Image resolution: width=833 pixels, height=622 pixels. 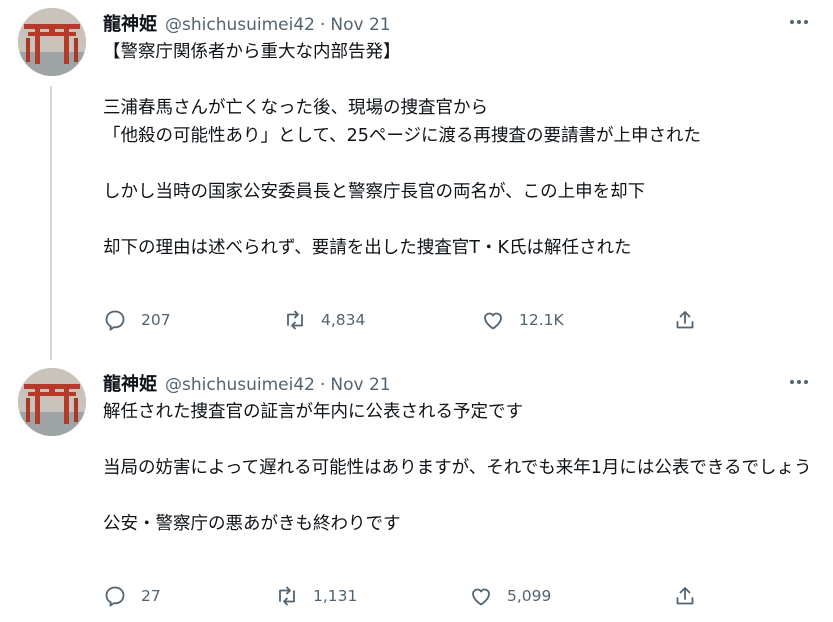 I want to click on reply-count: 27, so click(x=151, y=596).